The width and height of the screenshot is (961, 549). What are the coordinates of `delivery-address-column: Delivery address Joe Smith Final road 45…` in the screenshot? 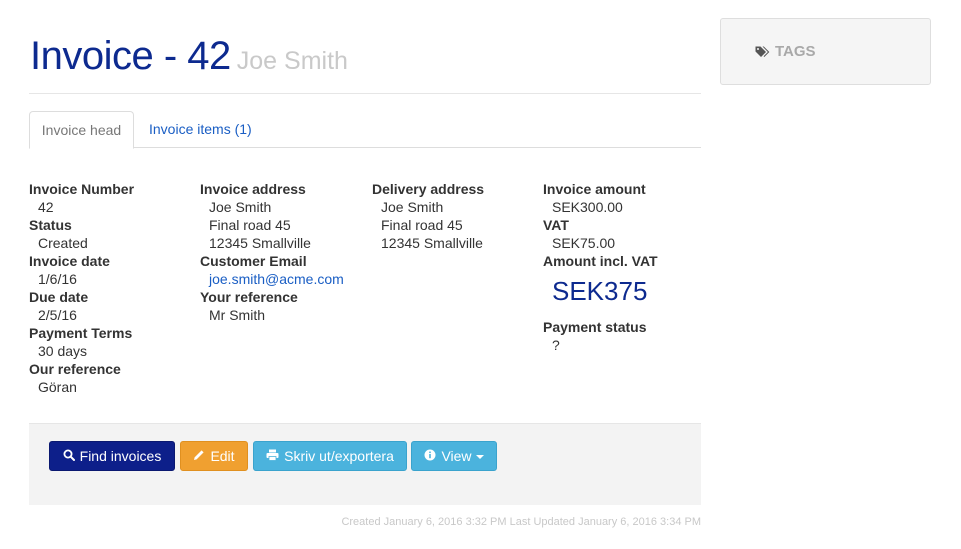 It's located at (456, 216).